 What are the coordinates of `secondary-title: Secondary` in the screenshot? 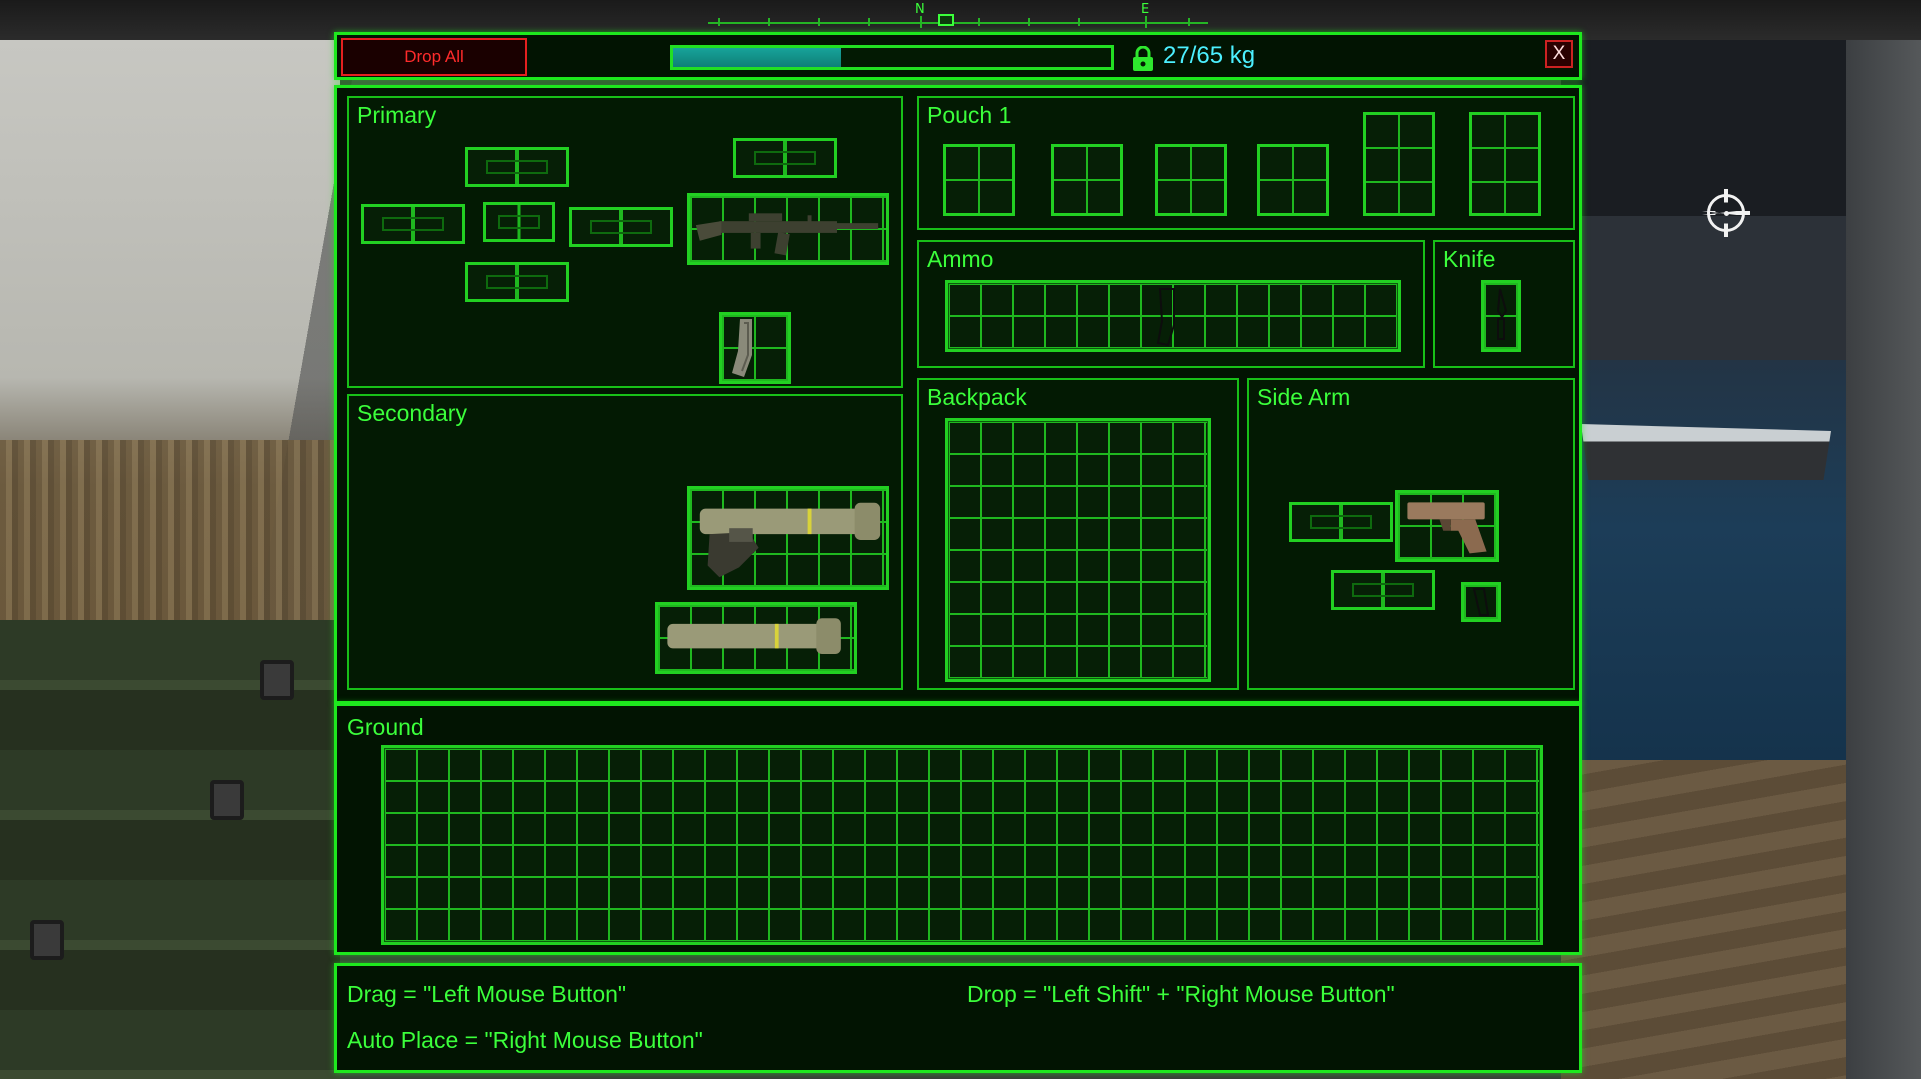 It's located at (412, 413).